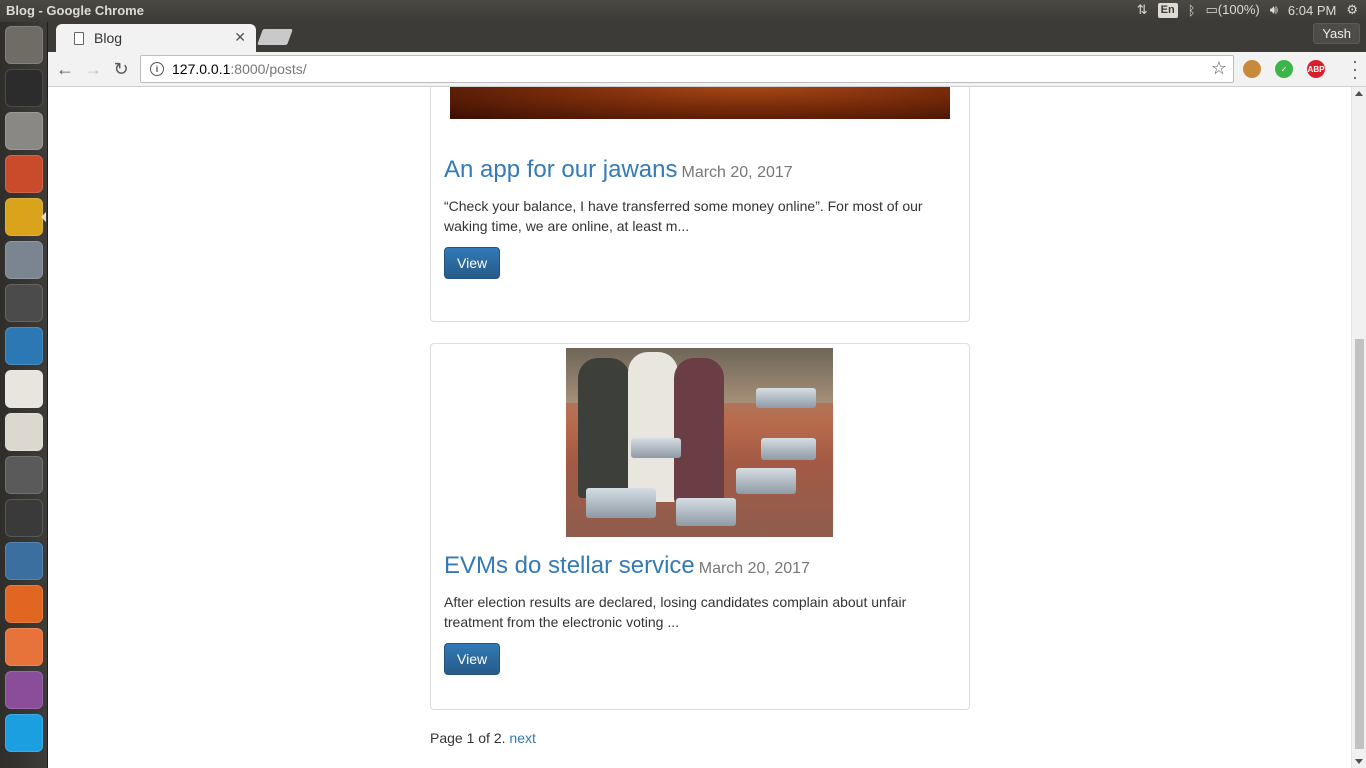 This screenshot has height=768, width=1366. Describe the element at coordinates (24, 690) in the screenshot. I see `media-icon` at that location.